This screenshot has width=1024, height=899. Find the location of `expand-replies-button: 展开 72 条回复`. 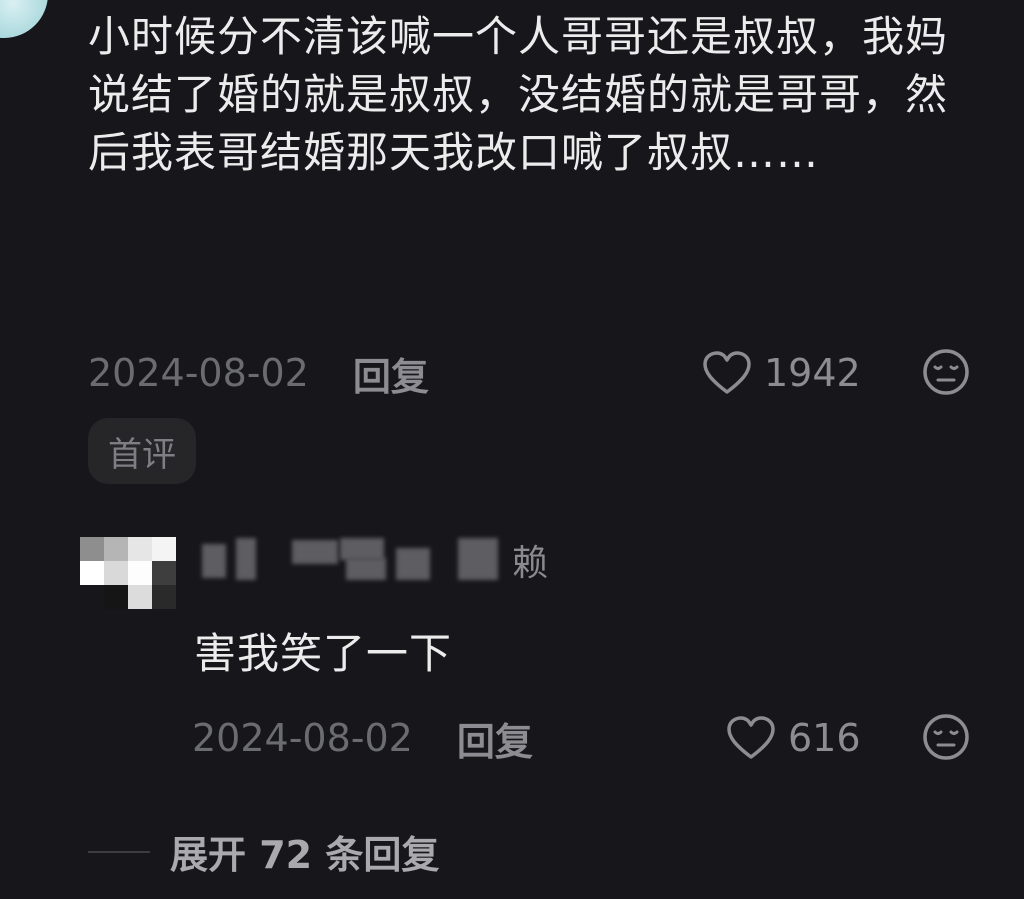

expand-replies-button: 展开 72 条回复 is located at coordinates (263, 851).